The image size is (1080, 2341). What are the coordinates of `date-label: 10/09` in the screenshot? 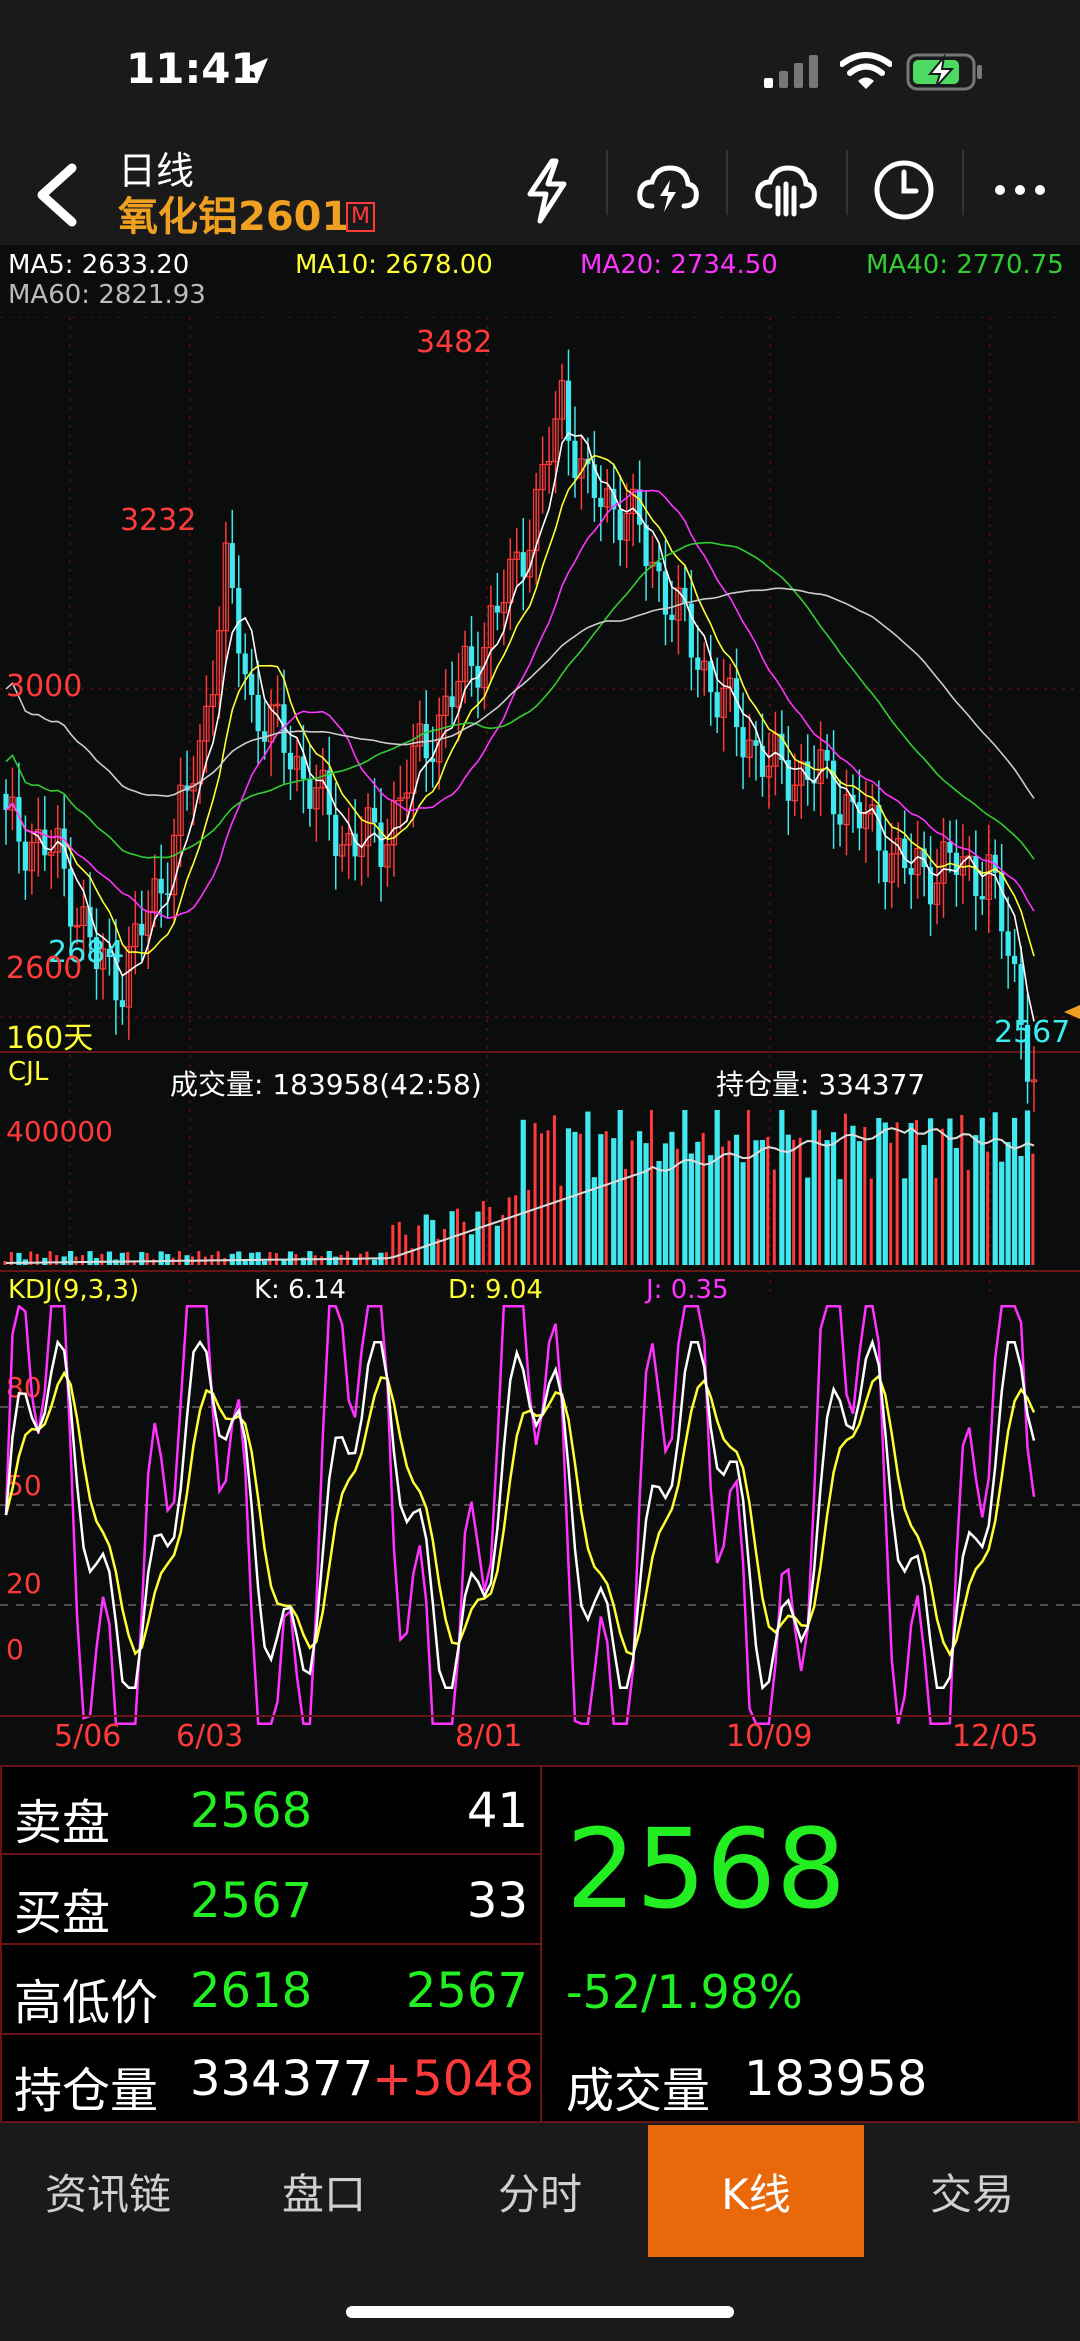 It's located at (769, 1736).